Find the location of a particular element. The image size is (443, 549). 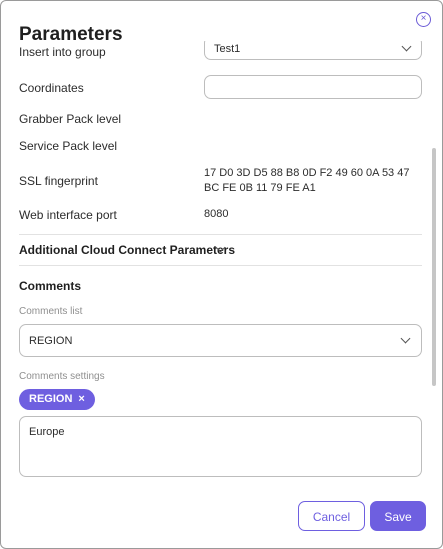

scrollbar is located at coordinates (434, 267).